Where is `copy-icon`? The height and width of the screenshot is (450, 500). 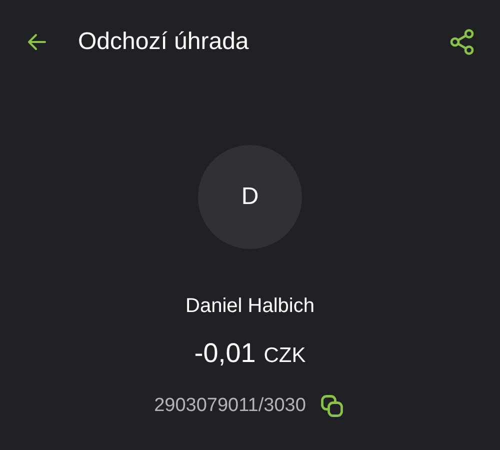
copy-icon is located at coordinates (331, 405).